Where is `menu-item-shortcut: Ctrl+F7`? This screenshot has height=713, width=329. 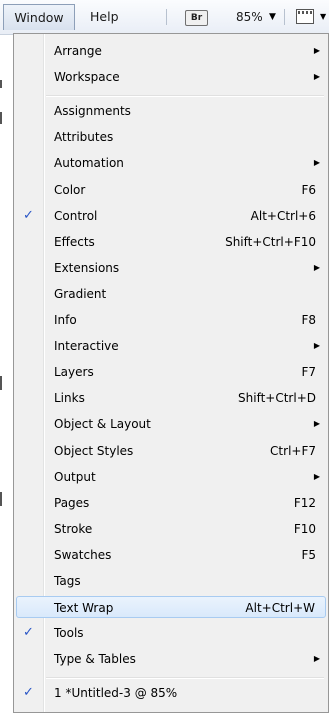 menu-item-shortcut: Ctrl+F7 is located at coordinates (293, 450).